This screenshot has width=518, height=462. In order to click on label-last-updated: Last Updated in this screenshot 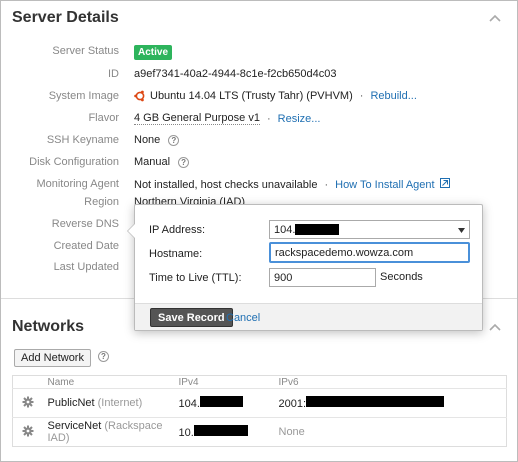, I will do `click(86, 267)`.